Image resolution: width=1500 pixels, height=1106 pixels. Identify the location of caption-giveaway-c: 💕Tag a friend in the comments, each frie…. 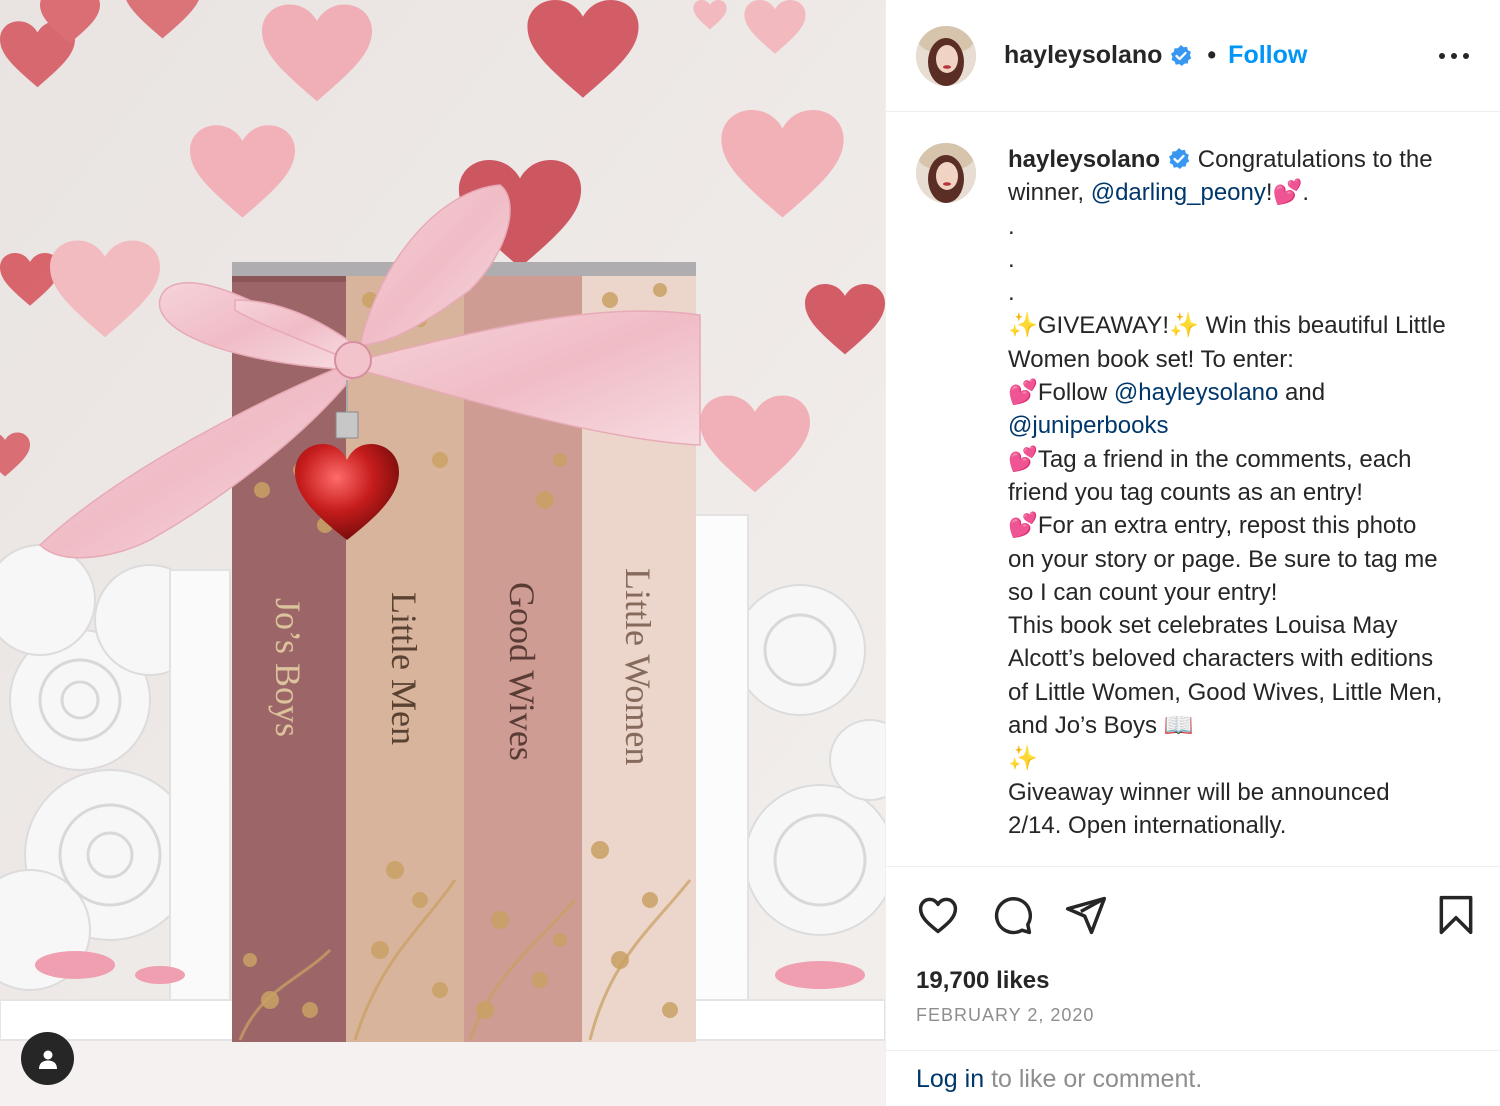
(1225, 642).